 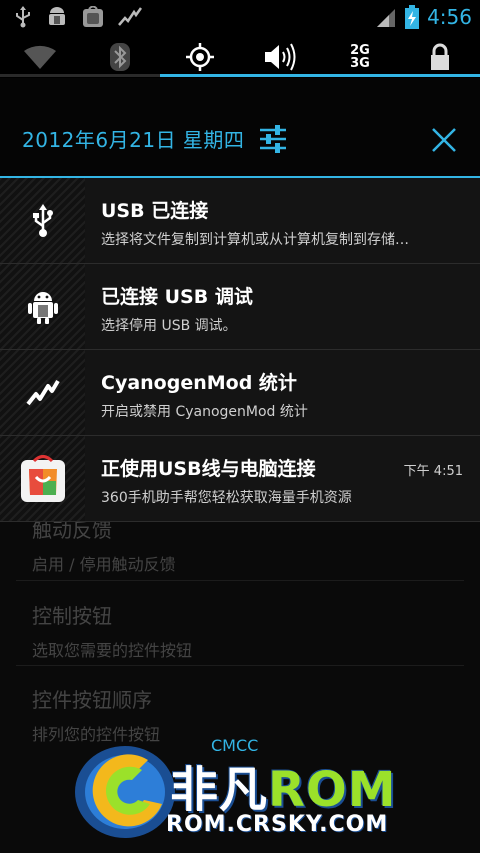 What do you see at coordinates (177, 297) in the screenshot?
I see `notification-title: 已连接 USB 调试` at bounding box center [177, 297].